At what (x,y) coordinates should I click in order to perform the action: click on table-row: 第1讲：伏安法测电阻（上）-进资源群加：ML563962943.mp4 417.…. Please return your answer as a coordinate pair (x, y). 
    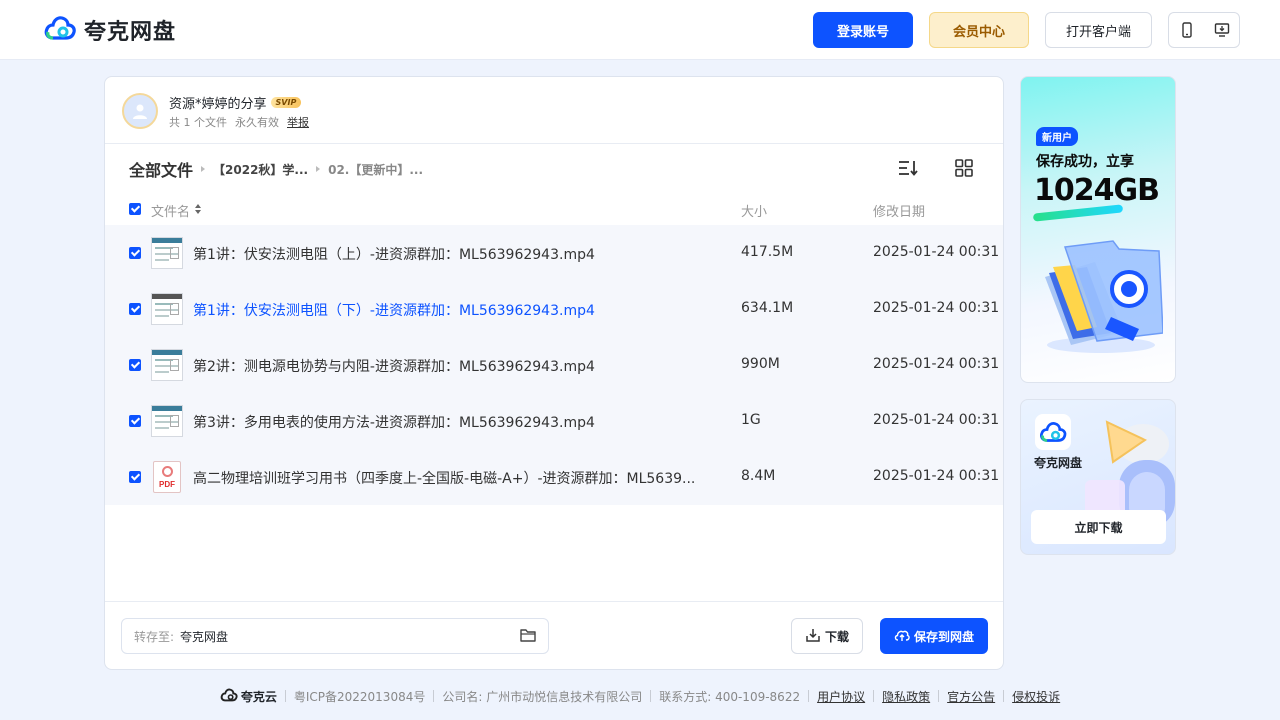
    Looking at the image, I should click on (554, 253).